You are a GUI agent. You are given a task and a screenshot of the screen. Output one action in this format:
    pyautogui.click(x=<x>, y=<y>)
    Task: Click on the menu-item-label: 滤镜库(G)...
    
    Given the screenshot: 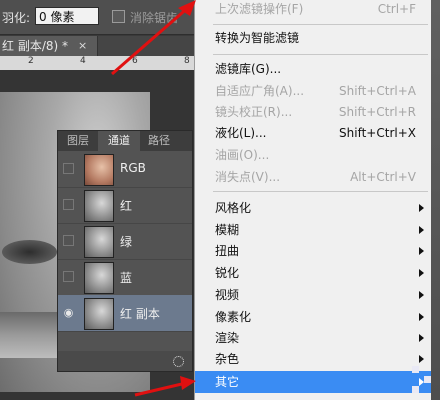 What is the action you would take?
    pyautogui.click(x=248, y=69)
    